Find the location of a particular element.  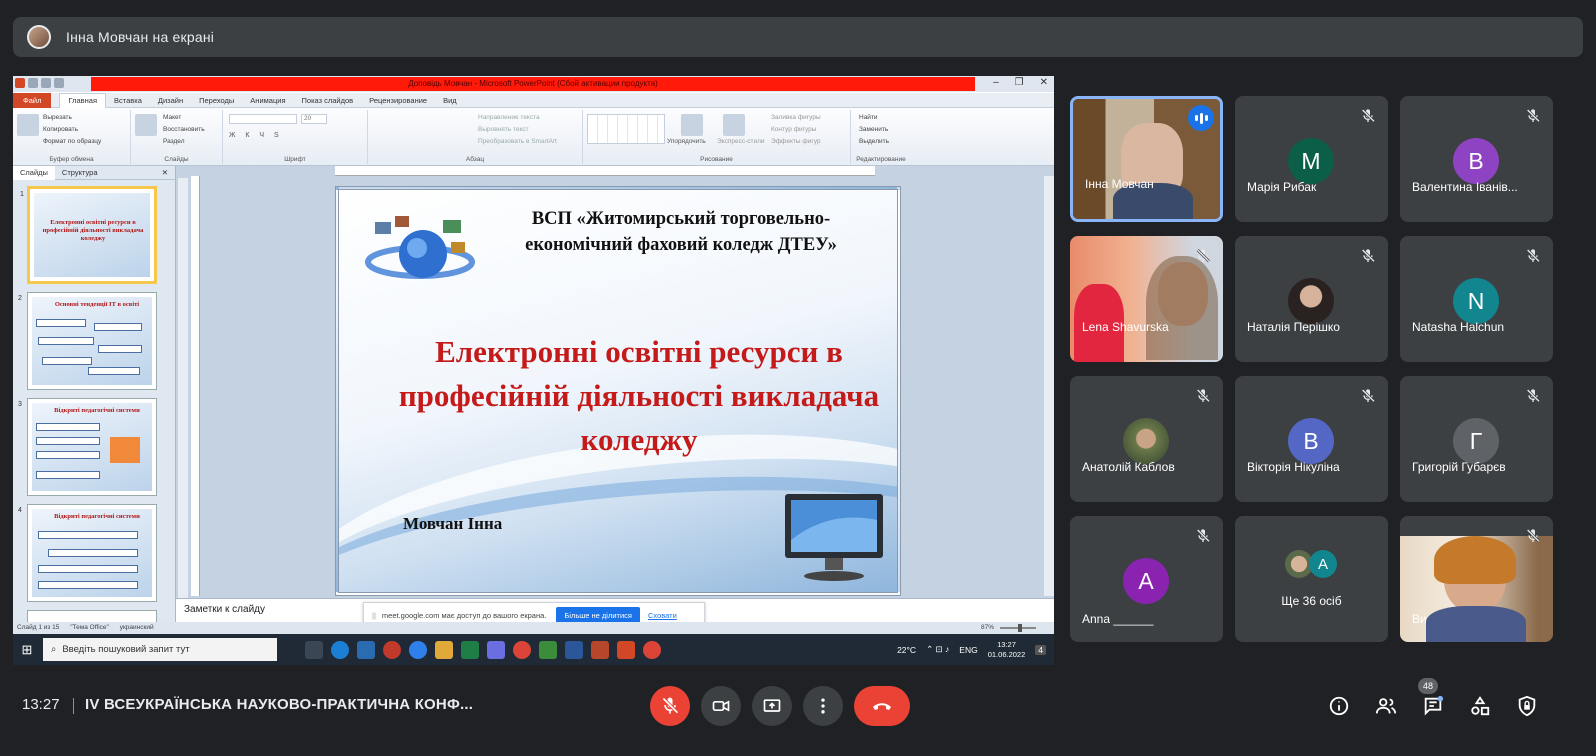

taskbar-search: ⌕ Введіть пошуковий запит тут is located at coordinates (160, 649).